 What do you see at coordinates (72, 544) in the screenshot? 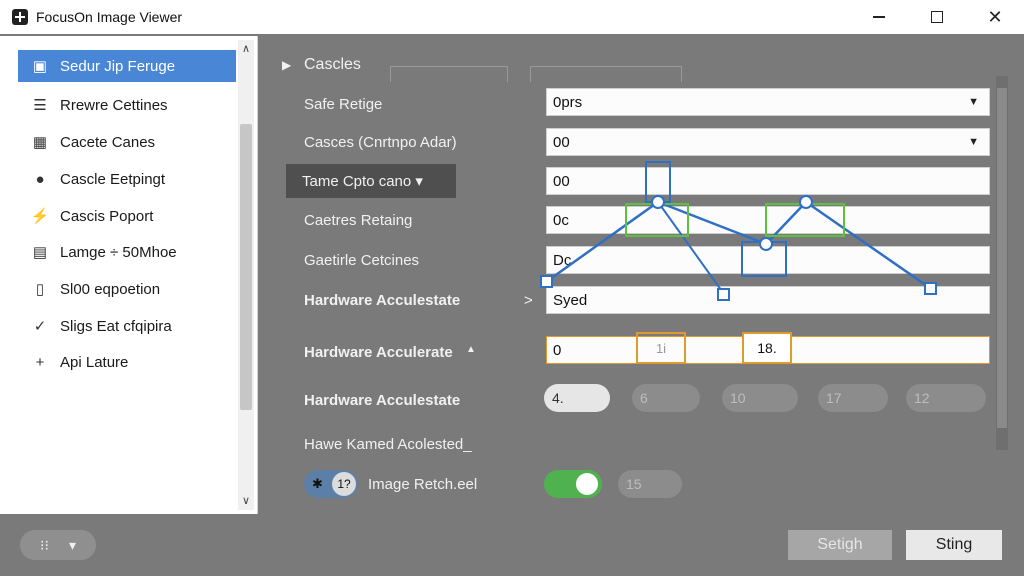
I see `chevron-down-icon: ▾` at bounding box center [72, 544].